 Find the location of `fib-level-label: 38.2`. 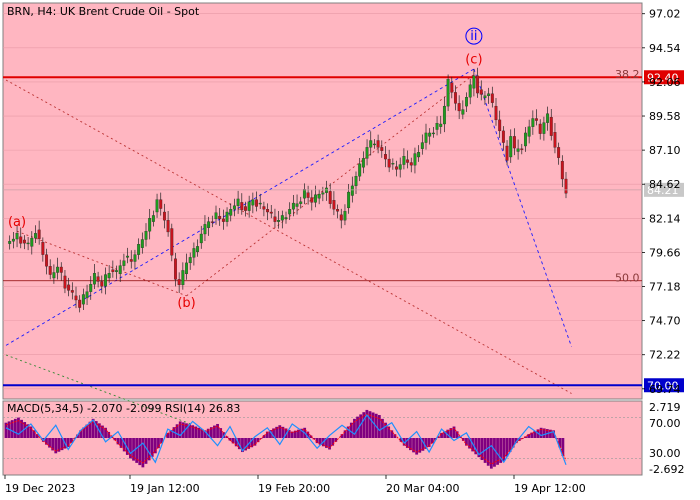

fib-level-label: 38.2 is located at coordinates (627, 74).